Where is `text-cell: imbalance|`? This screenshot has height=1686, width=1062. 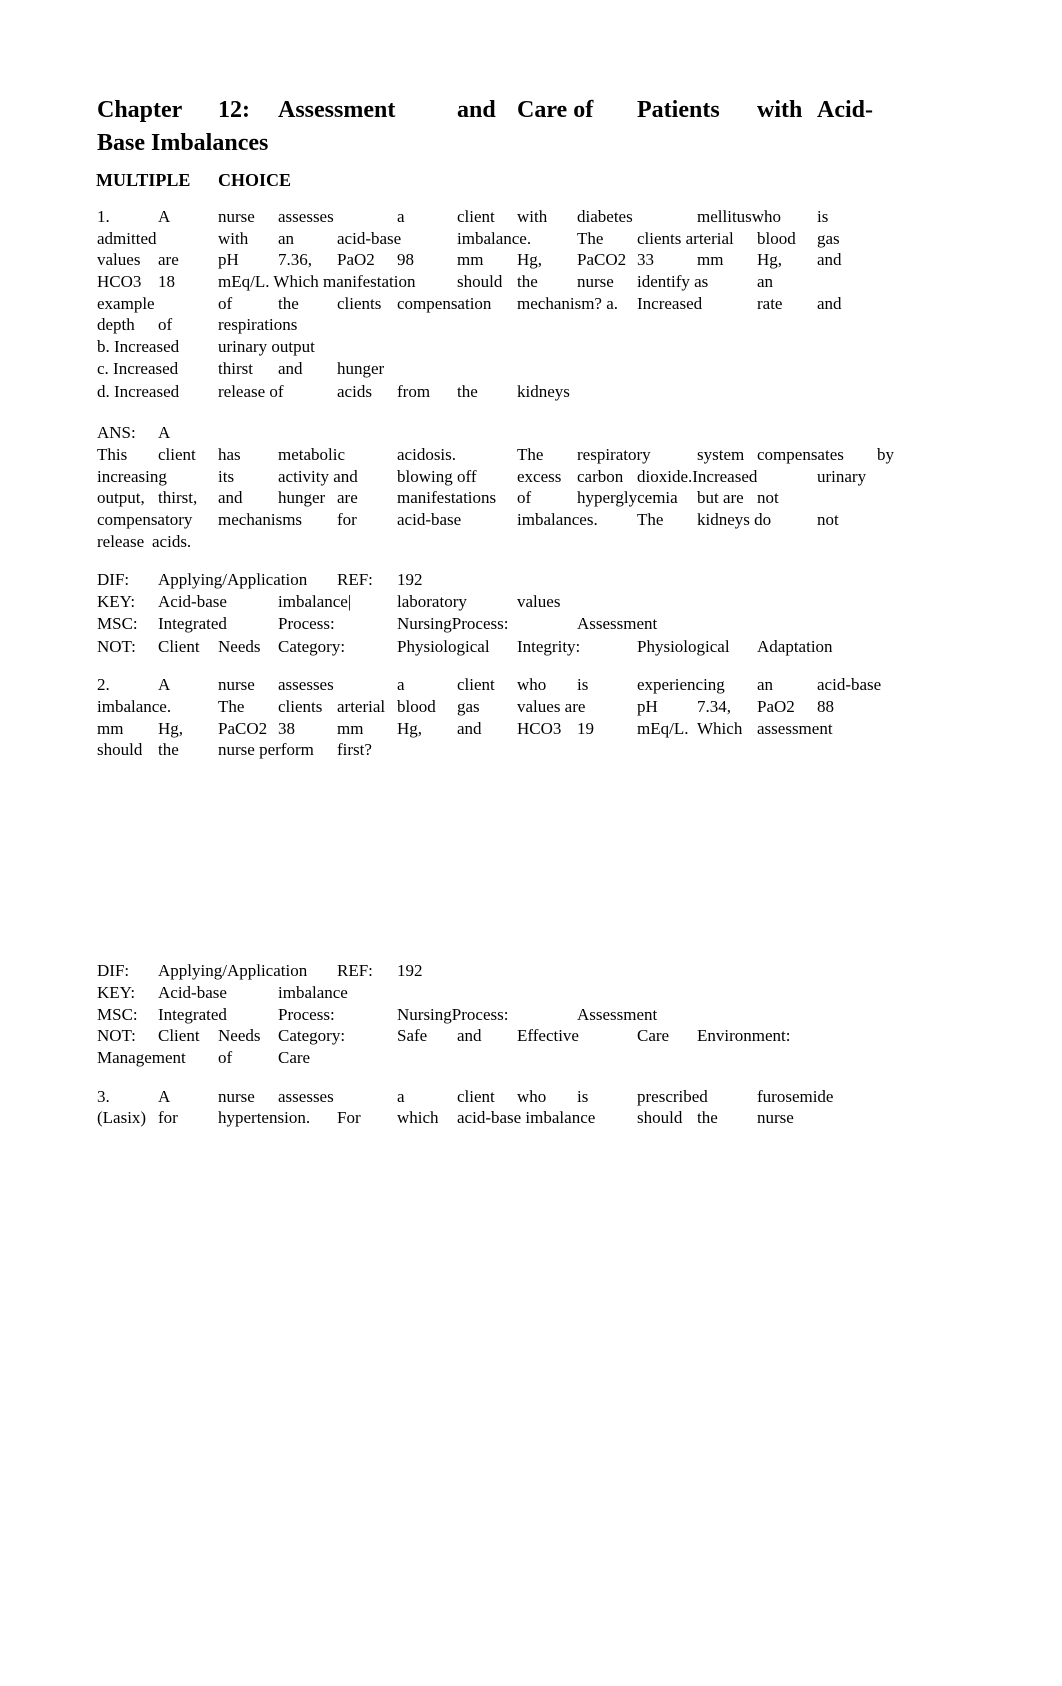
text-cell: imbalance| is located at coordinates (315, 601).